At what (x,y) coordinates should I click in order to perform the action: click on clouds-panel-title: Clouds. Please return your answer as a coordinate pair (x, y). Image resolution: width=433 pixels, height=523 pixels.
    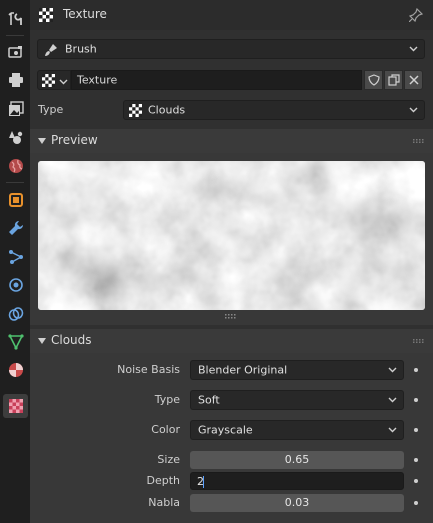
    Looking at the image, I should click on (71, 340).